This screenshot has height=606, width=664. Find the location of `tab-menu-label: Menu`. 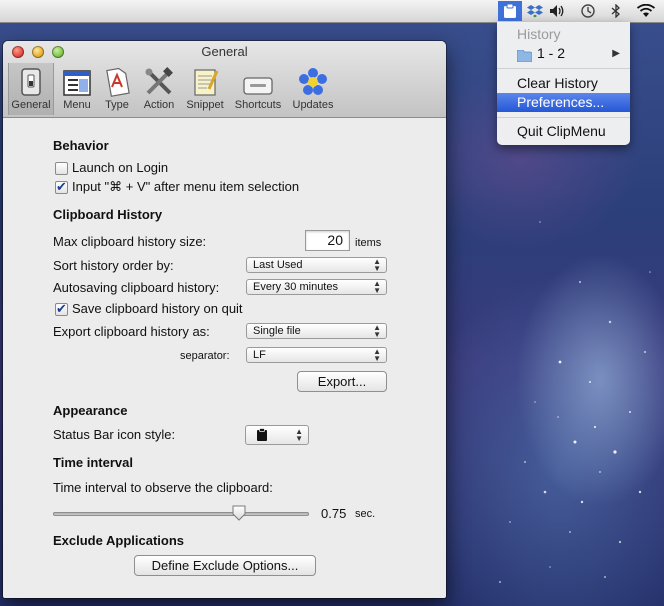

tab-menu-label: Menu is located at coordinates (77, 105).